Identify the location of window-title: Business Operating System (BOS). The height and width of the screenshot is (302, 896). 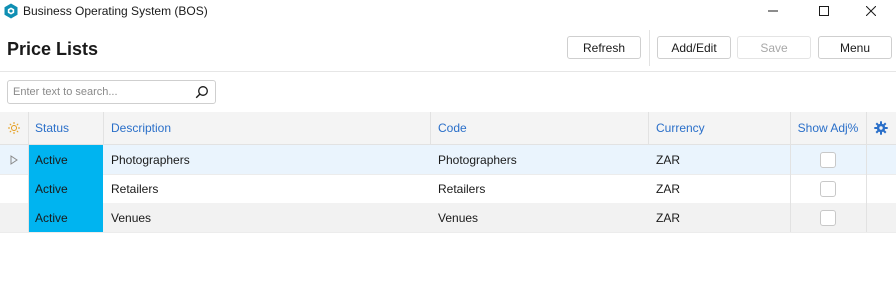
(115, 11).